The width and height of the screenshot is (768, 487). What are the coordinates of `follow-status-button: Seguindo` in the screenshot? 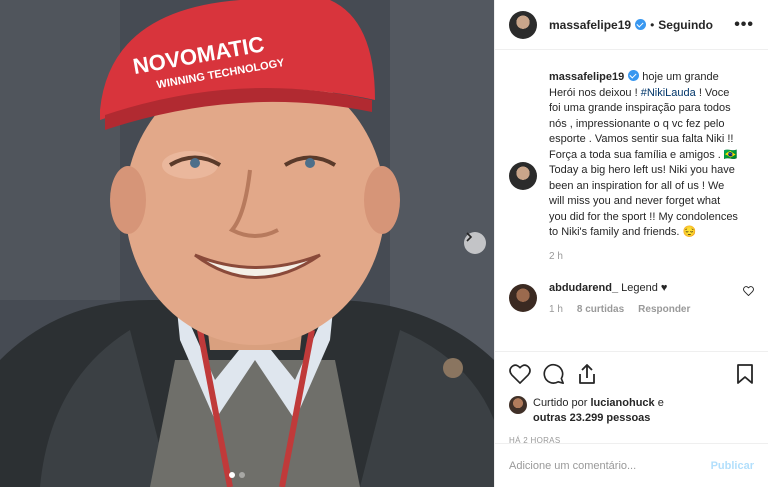 It's located at (685, 25).